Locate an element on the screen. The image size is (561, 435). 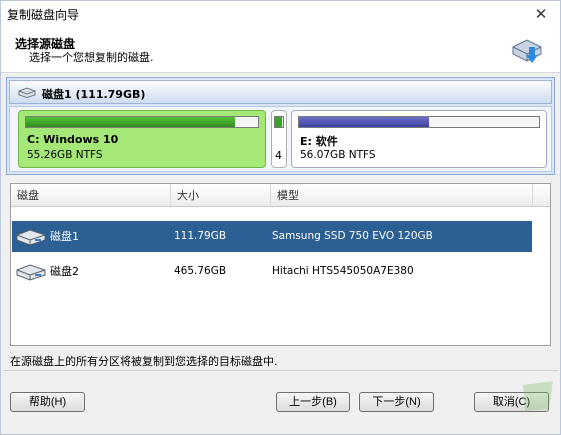
disk-size: 111.79GB is located at coordinates (200, 236).